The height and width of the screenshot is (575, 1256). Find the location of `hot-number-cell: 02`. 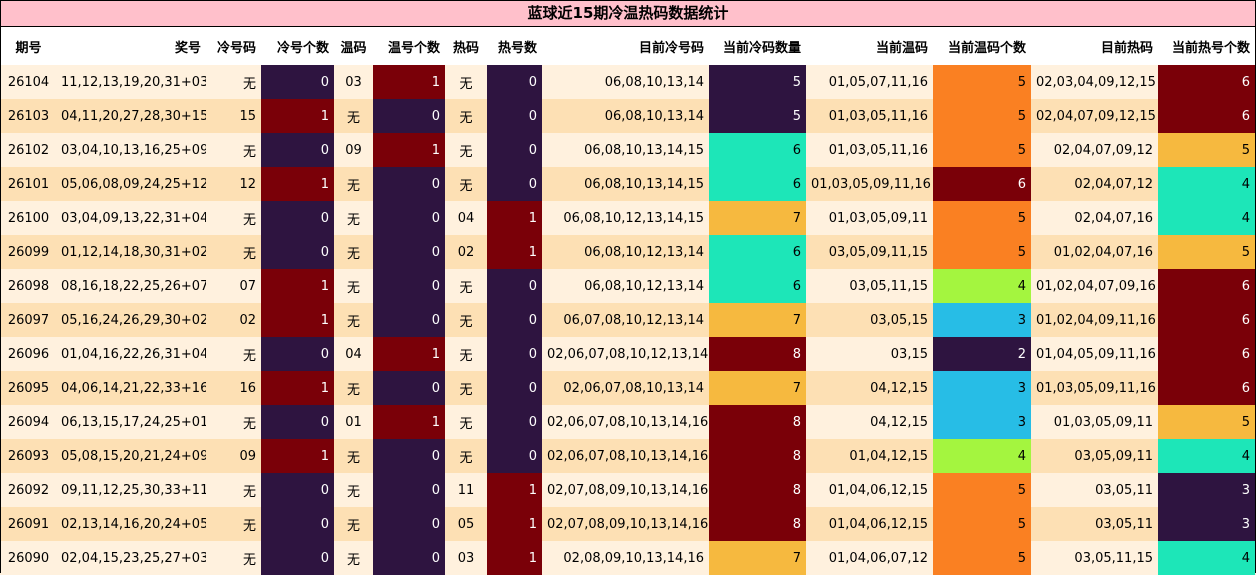

hot-number-cell: 02 is located at coordinates (466, 252).